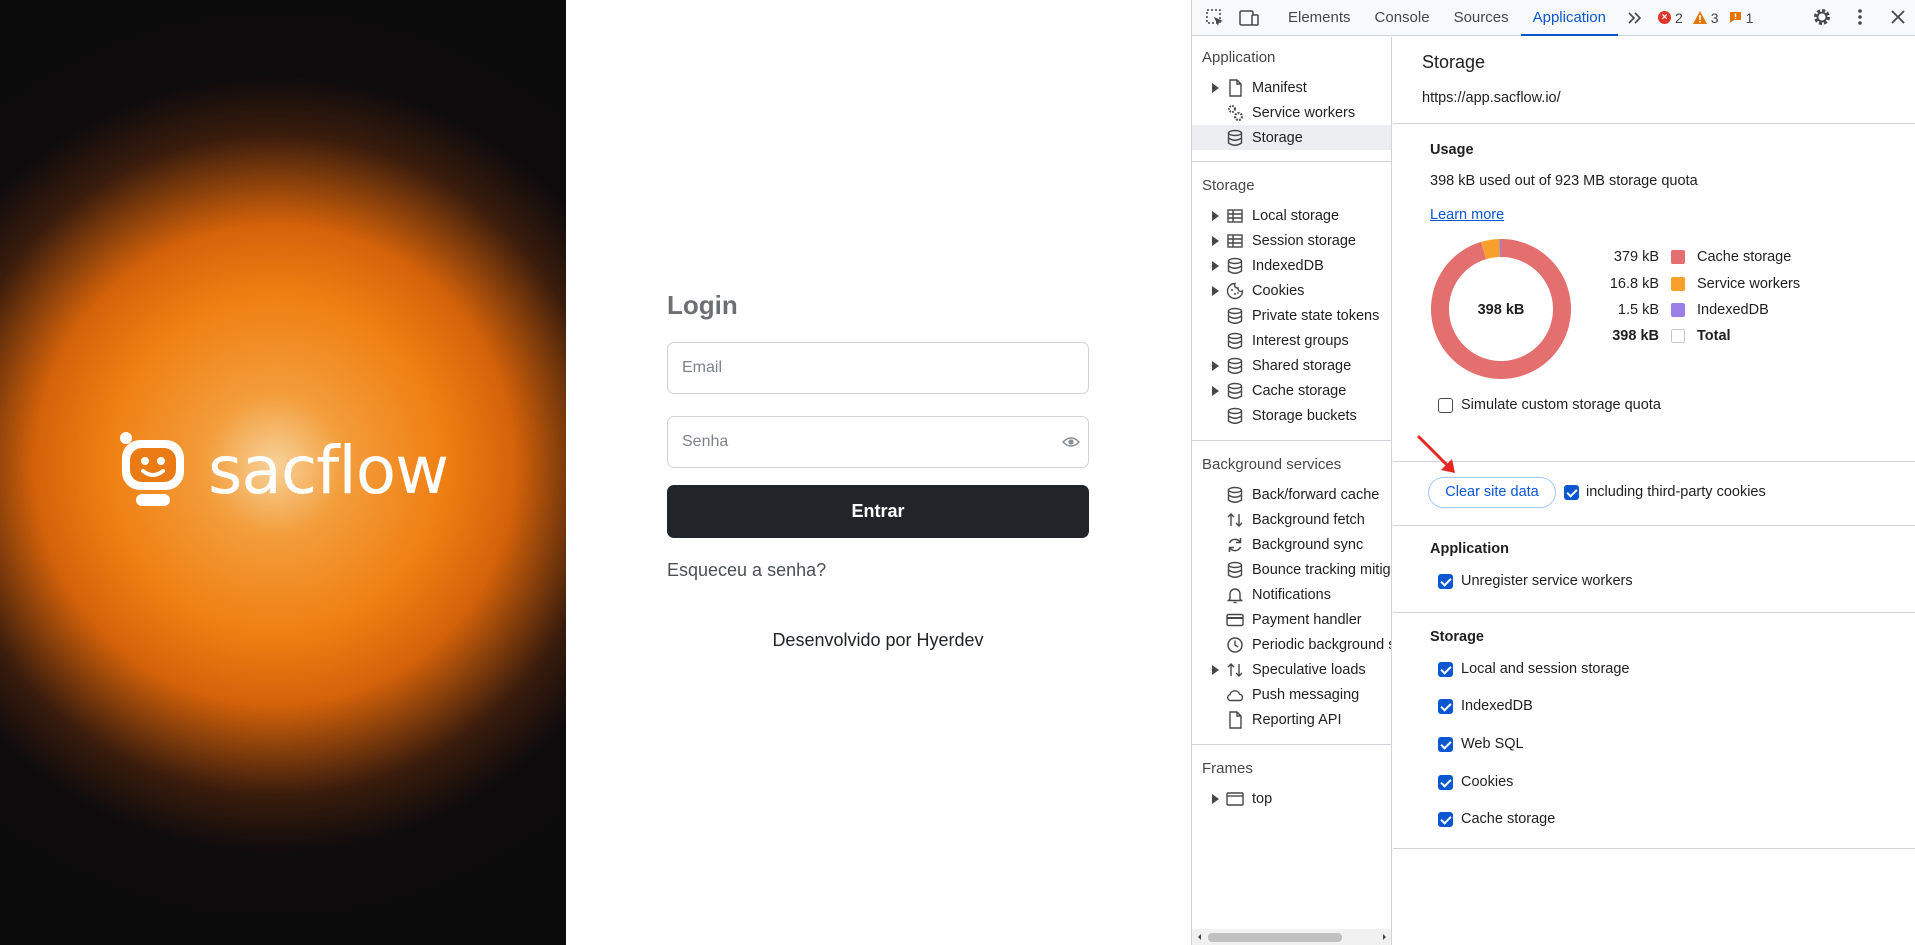 Image resolution: width=1915 pixels, height=945 pixels. I want to click on sidebar-label: Background sync, so click(1308, 544).